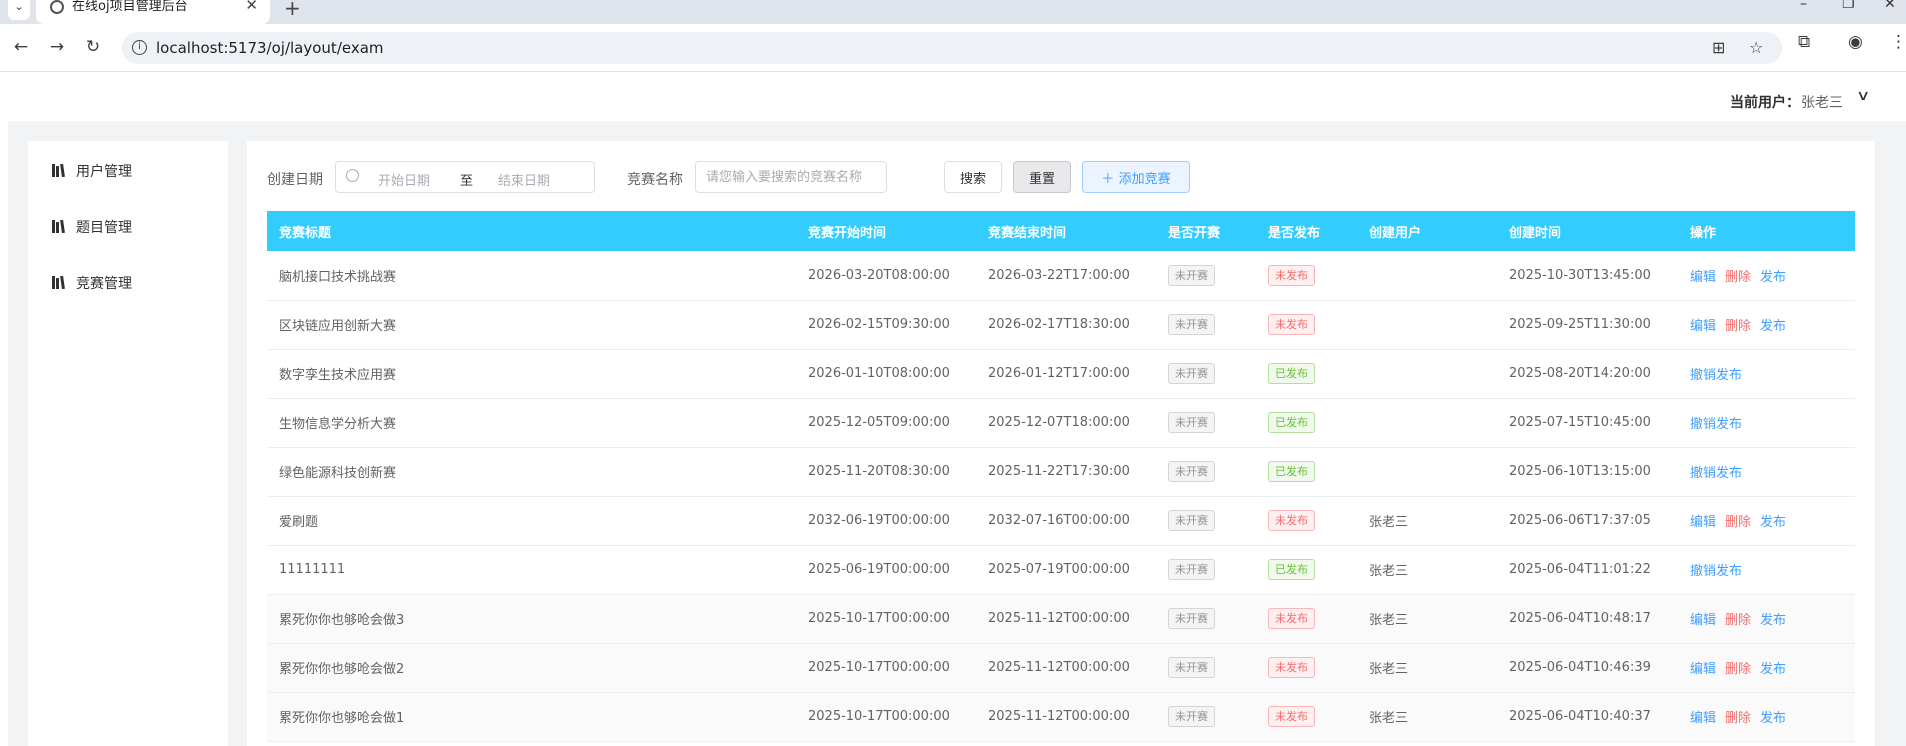 The width and height of the screenshot is (1906, 746). What do you see at coordinates (1756, 47) in the screenshot?
I see `bookmark-star-icon: ☆` at bounding box center [1756, 47].